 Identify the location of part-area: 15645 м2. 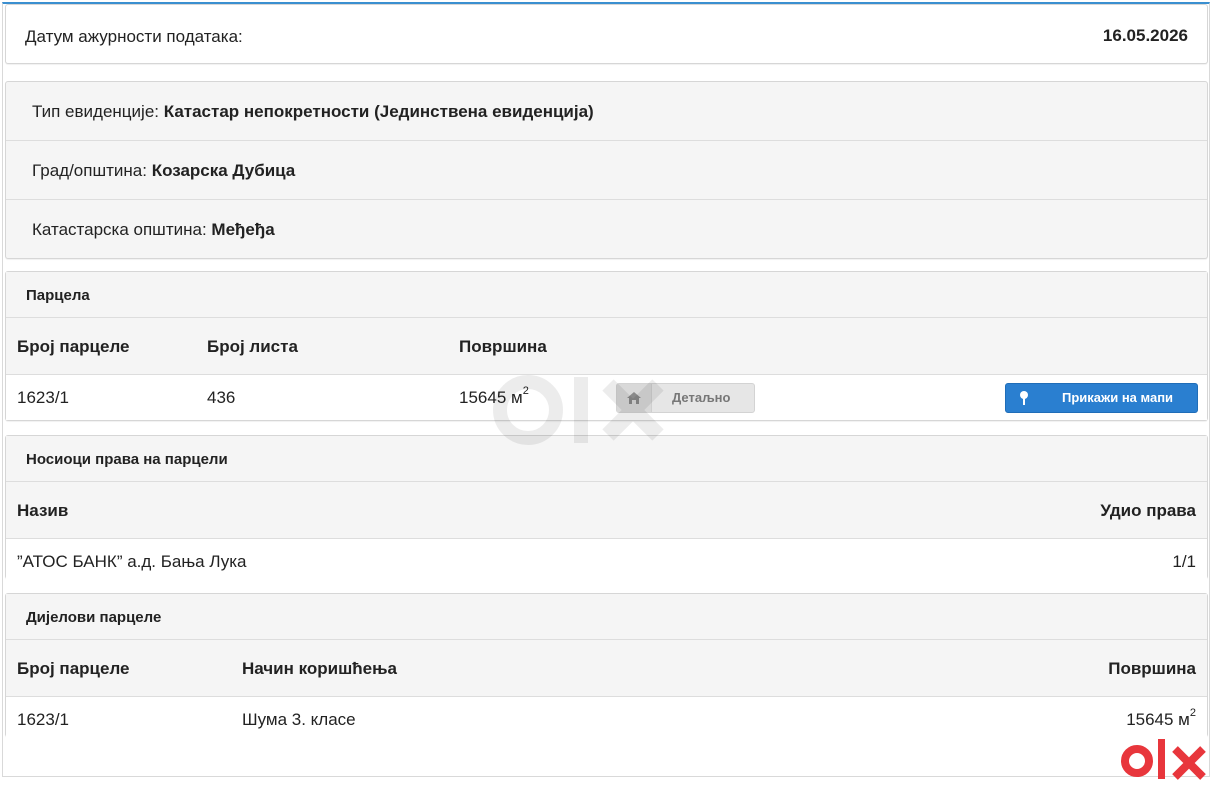
(1161, 718).